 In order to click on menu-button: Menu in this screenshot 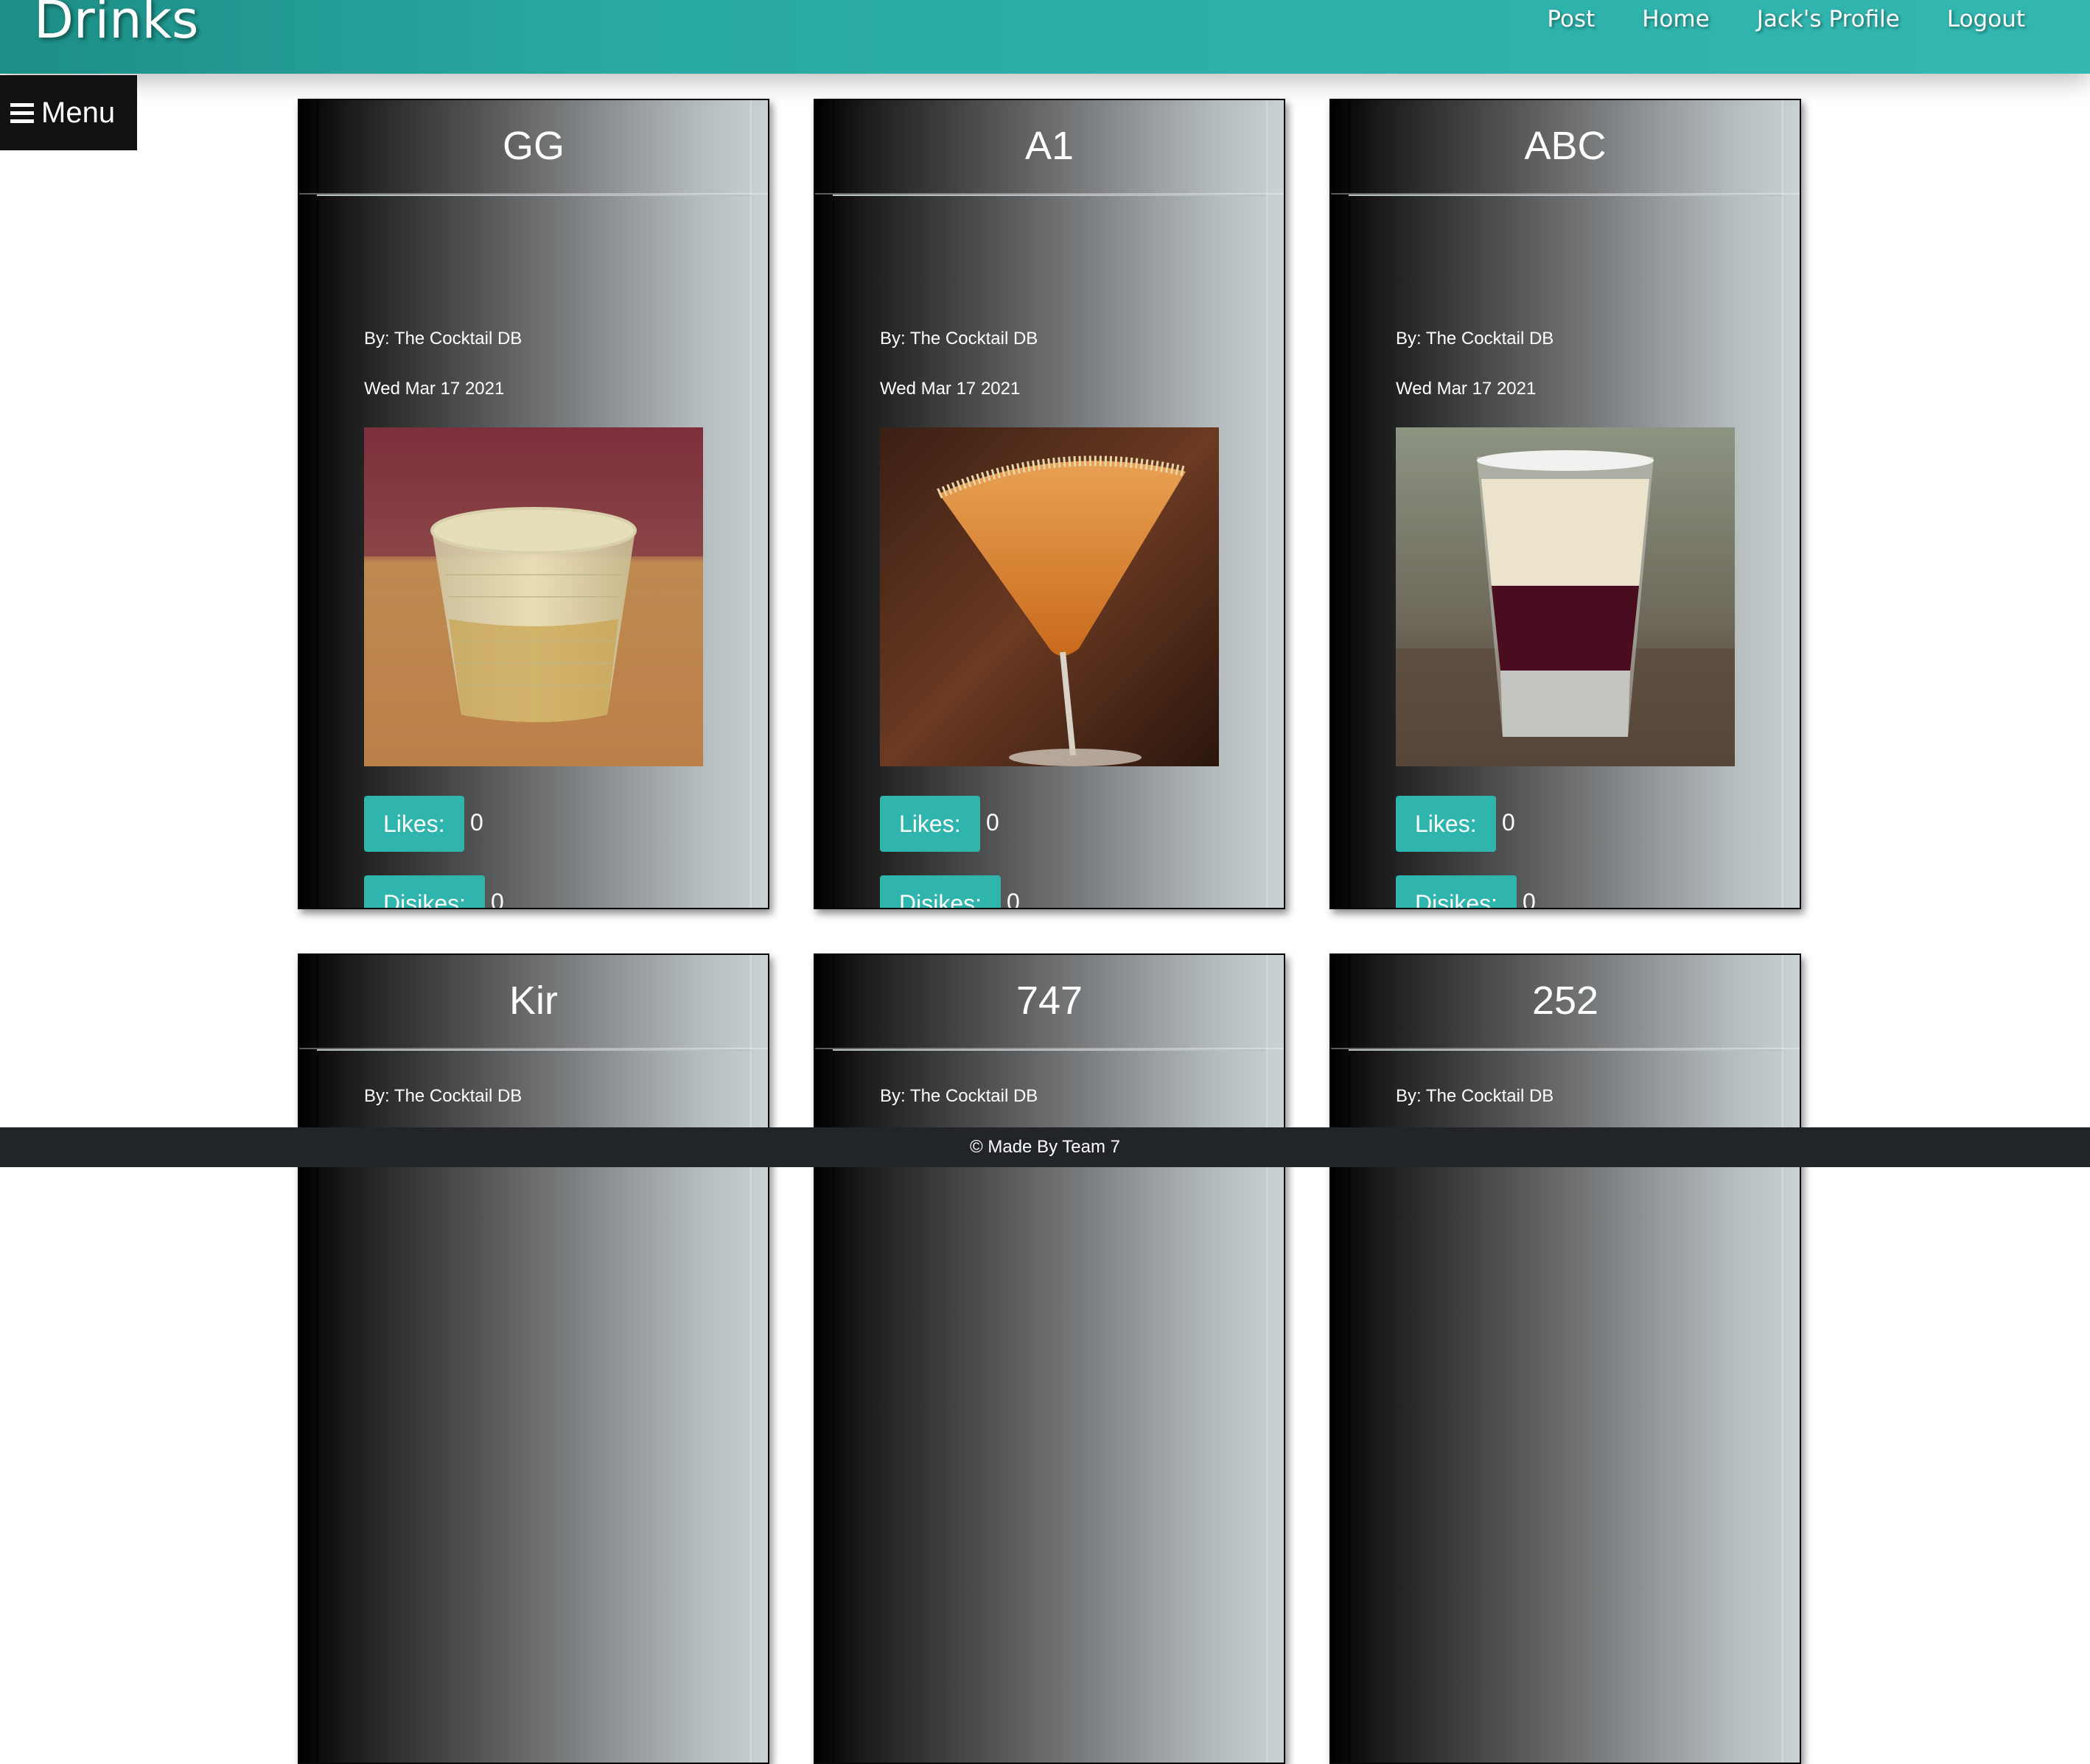, I will do `click(68, 112)`.